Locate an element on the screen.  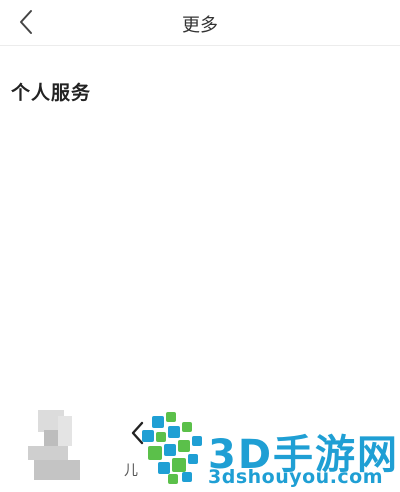
watermark: 3D手游网 3dshouyou.com is located at coordinates (269, 451).